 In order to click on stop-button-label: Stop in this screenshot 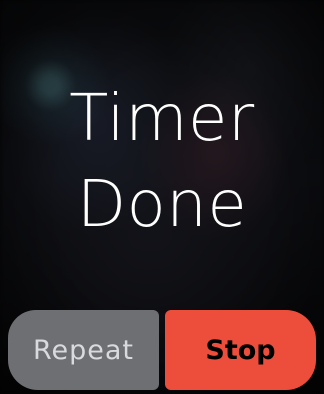, I will do `click(240, 350)`.